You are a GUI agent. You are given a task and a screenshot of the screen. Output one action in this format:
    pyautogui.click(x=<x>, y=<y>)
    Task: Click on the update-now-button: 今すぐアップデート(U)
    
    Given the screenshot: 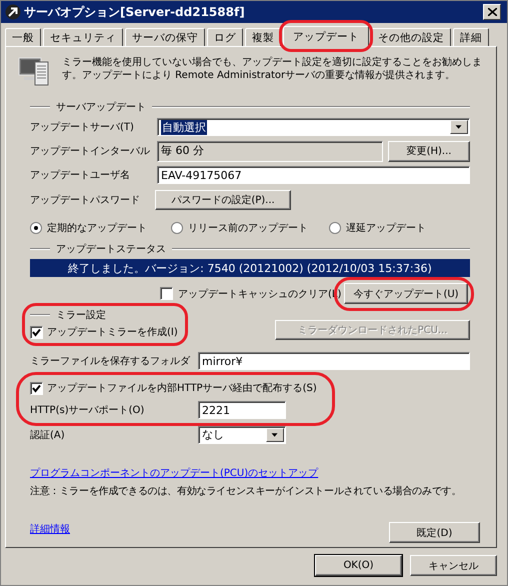 What is the action you would take?
    pyautogui.click(x=406, y=293)
    